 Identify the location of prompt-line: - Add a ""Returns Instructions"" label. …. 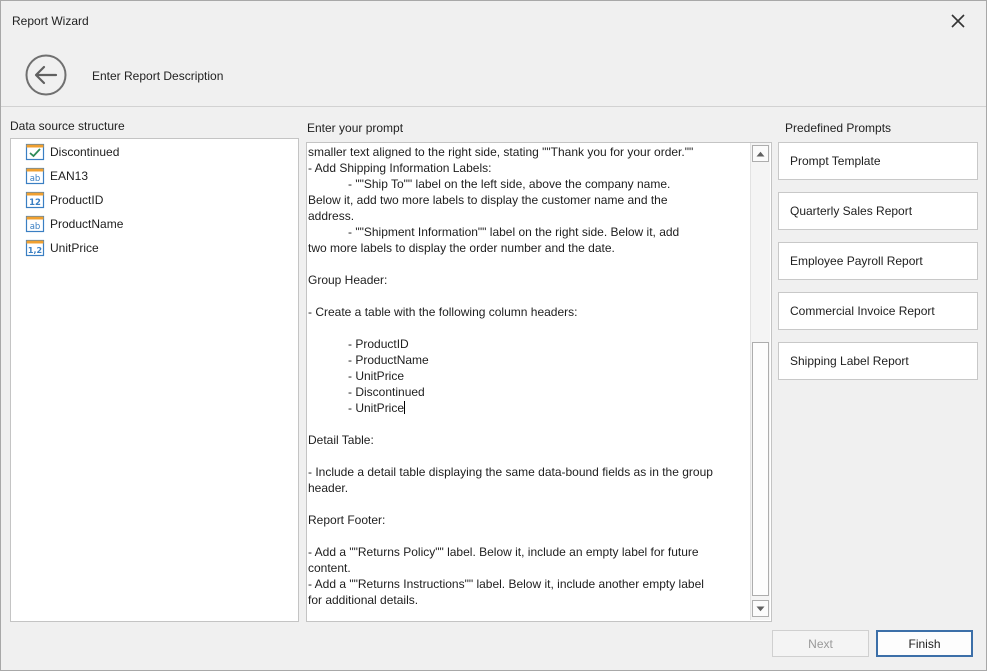
(506, 584).